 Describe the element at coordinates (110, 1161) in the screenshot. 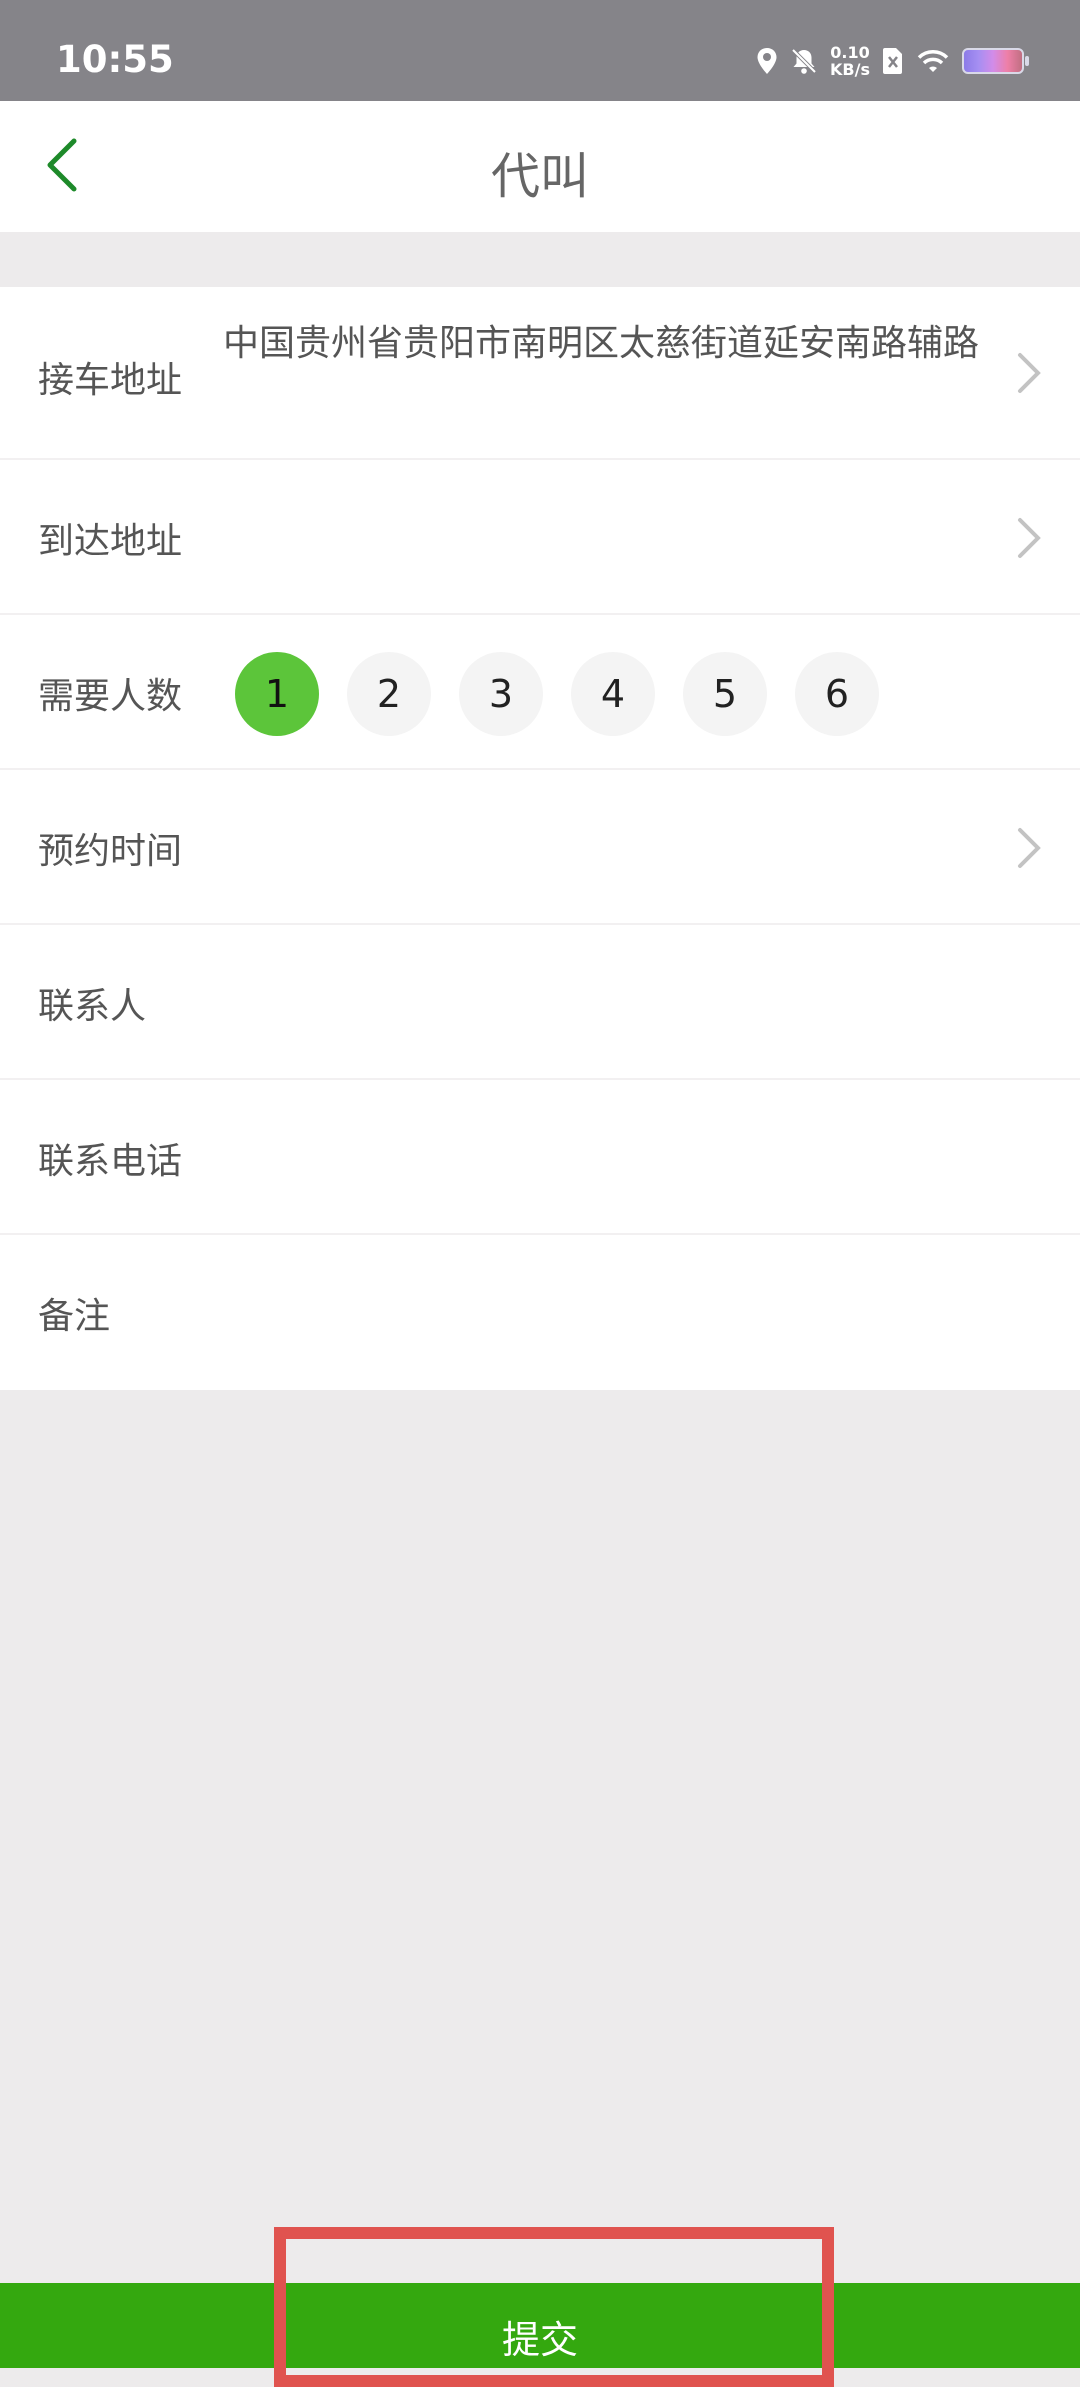

I see `contact-phone-label: 联系电话` at that location.